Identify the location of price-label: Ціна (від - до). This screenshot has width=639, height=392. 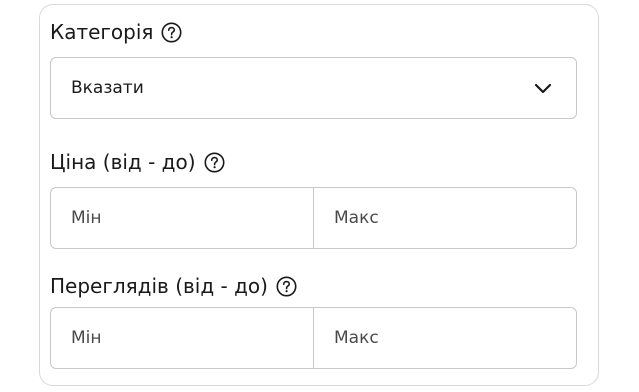
(123, 162).